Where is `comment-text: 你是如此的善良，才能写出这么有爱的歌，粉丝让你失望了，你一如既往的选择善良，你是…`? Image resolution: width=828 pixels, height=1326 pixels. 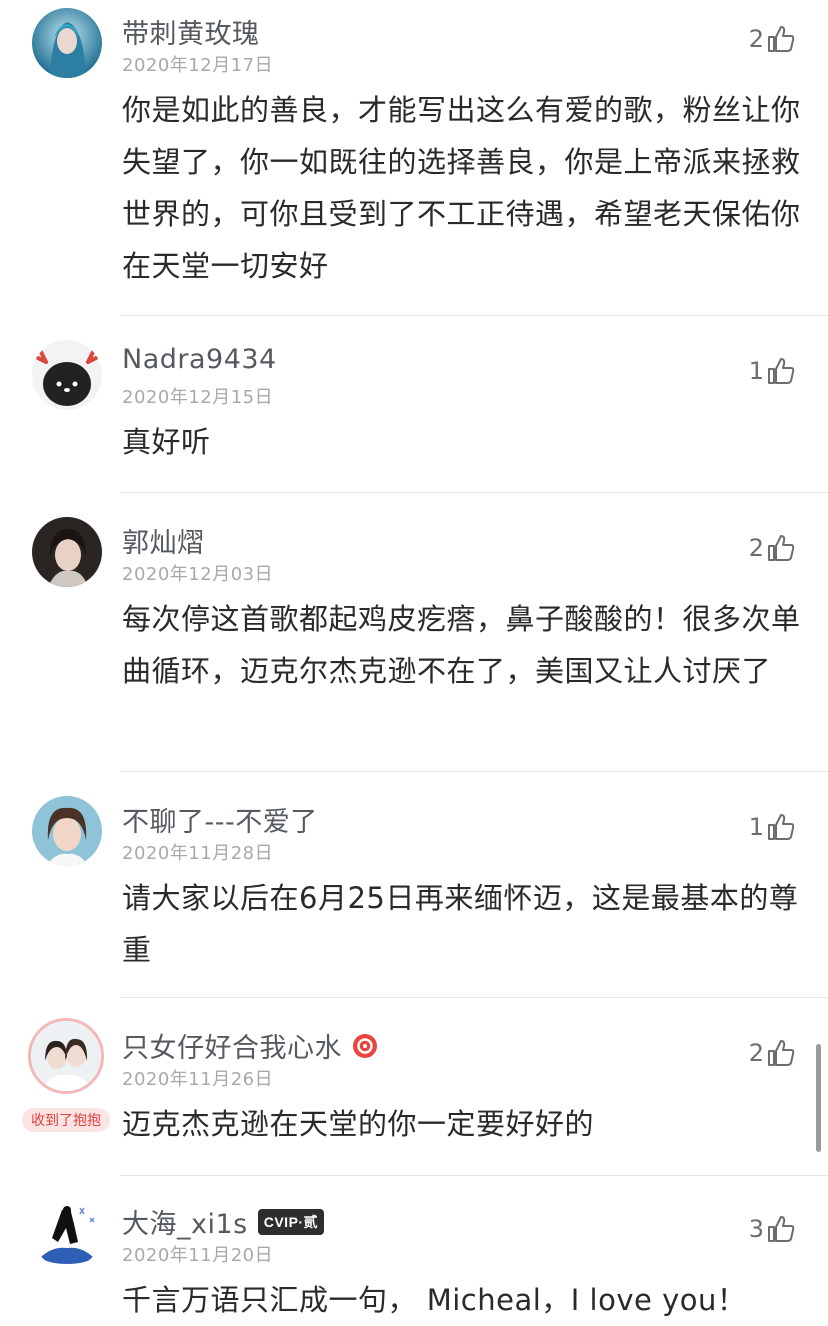
comment-text: 你是如此的善良，才能写出这么有爱的歌，粉丝让你失望了，你一如既往的选择善良，你是… is located at coordinates (461, 188).